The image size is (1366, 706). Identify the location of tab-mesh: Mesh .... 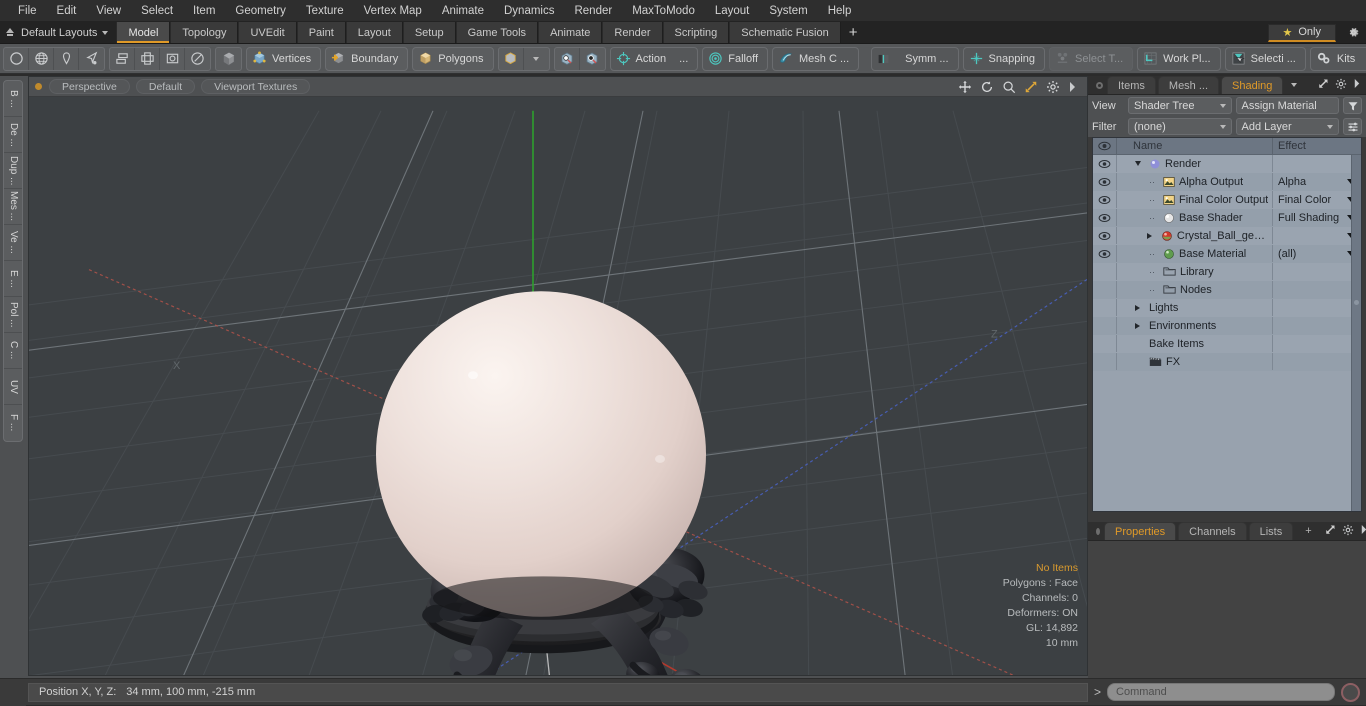
(1188, 85).